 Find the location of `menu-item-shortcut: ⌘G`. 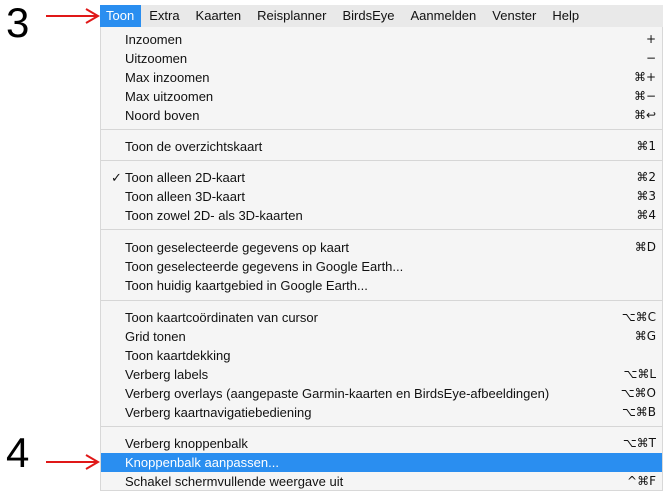

menu-item-shortcut: ⌘G is located at coordinates (645, 336).